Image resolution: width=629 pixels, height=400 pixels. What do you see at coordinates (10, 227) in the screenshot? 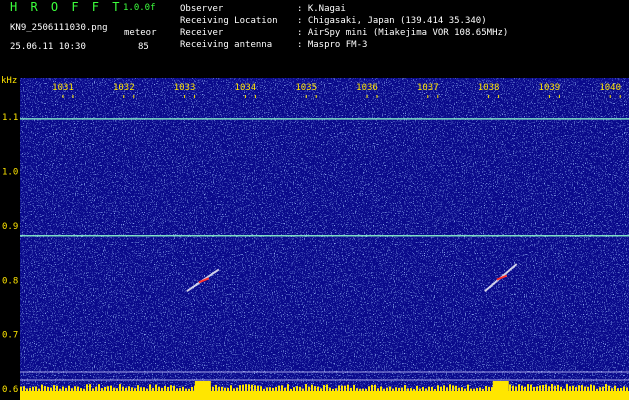
I see `y-tick-label-0.9: 0.9` at bounding box center [10, 227].